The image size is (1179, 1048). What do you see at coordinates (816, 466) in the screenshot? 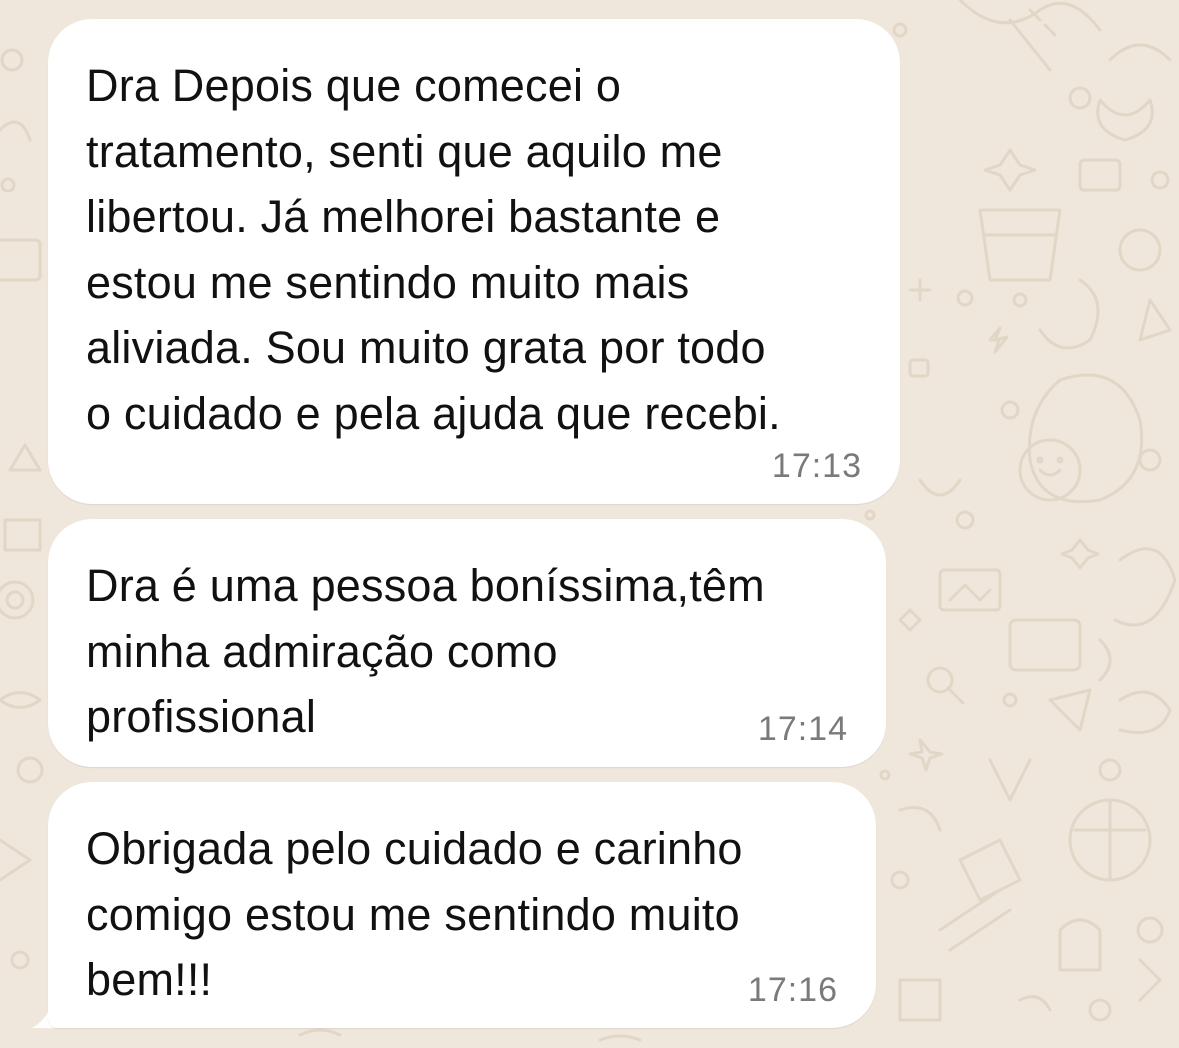
I see `message-time: 17:13` at bounding box center [816, 466].